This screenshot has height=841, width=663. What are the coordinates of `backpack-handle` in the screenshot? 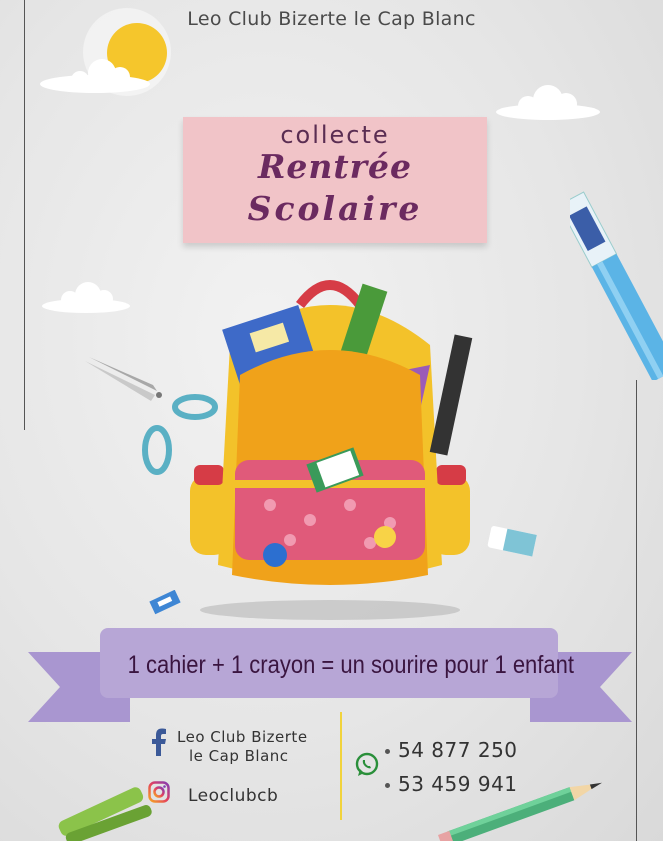 It's located at (330, 294).